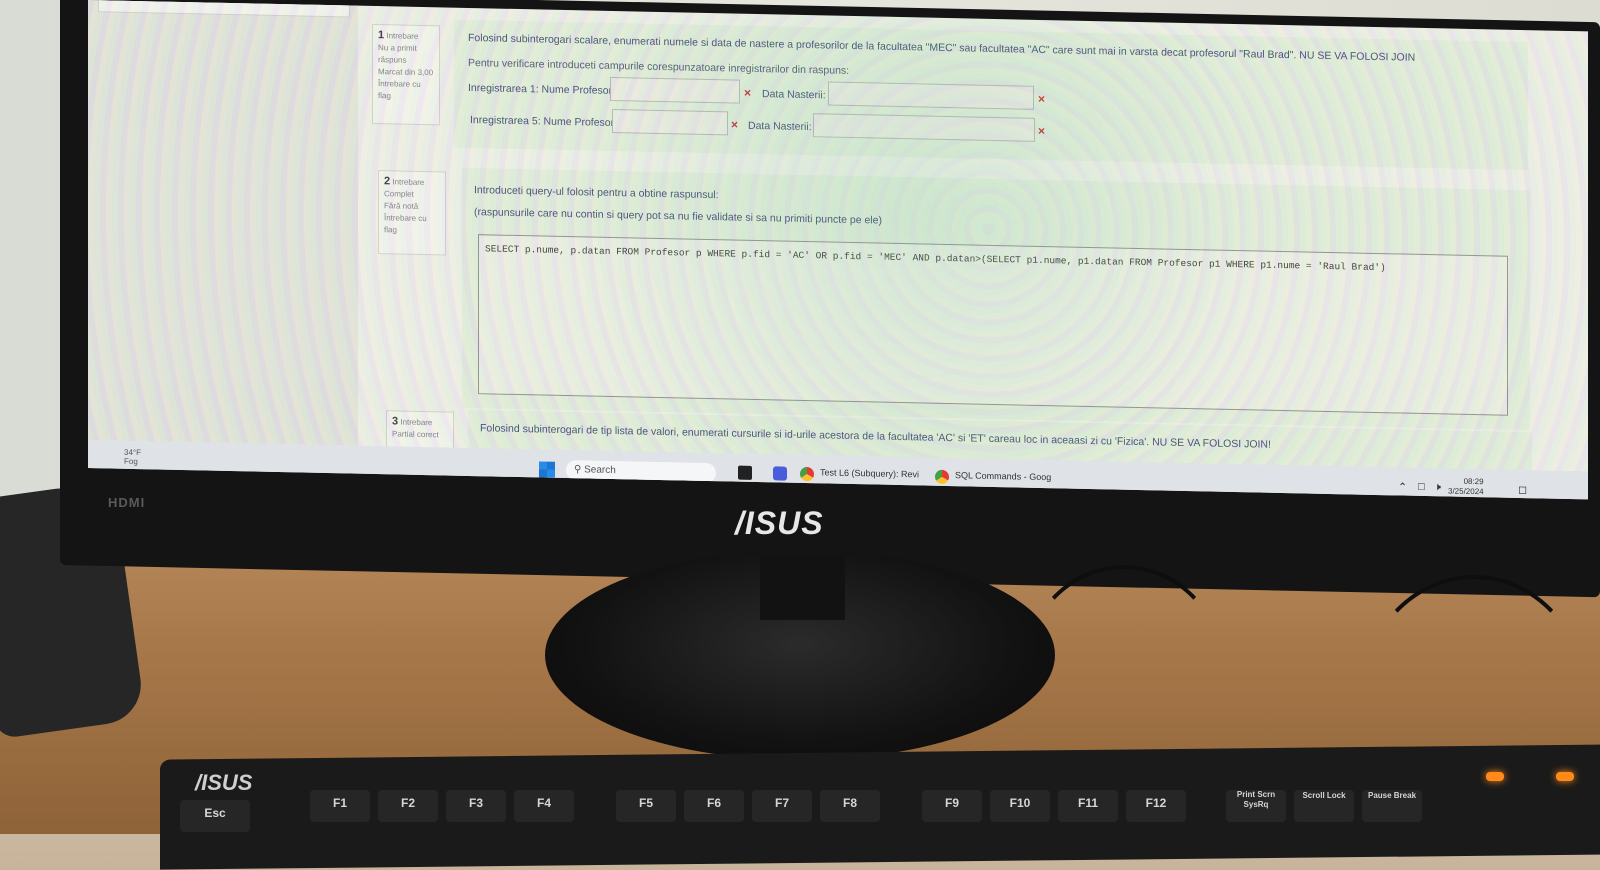  Describe the element at coordinates (415, 434) in the screenshot. I see `question-3-status: Partial corect` at that location.